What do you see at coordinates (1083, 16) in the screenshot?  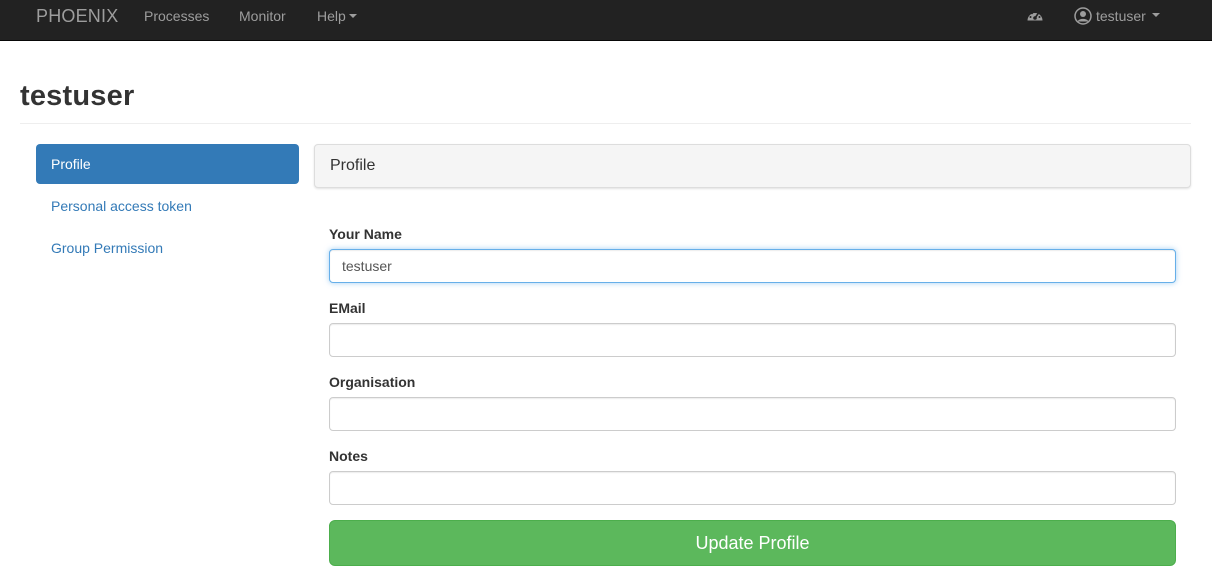 I see `user-circle-icon` at bounding box center [1083, 16].